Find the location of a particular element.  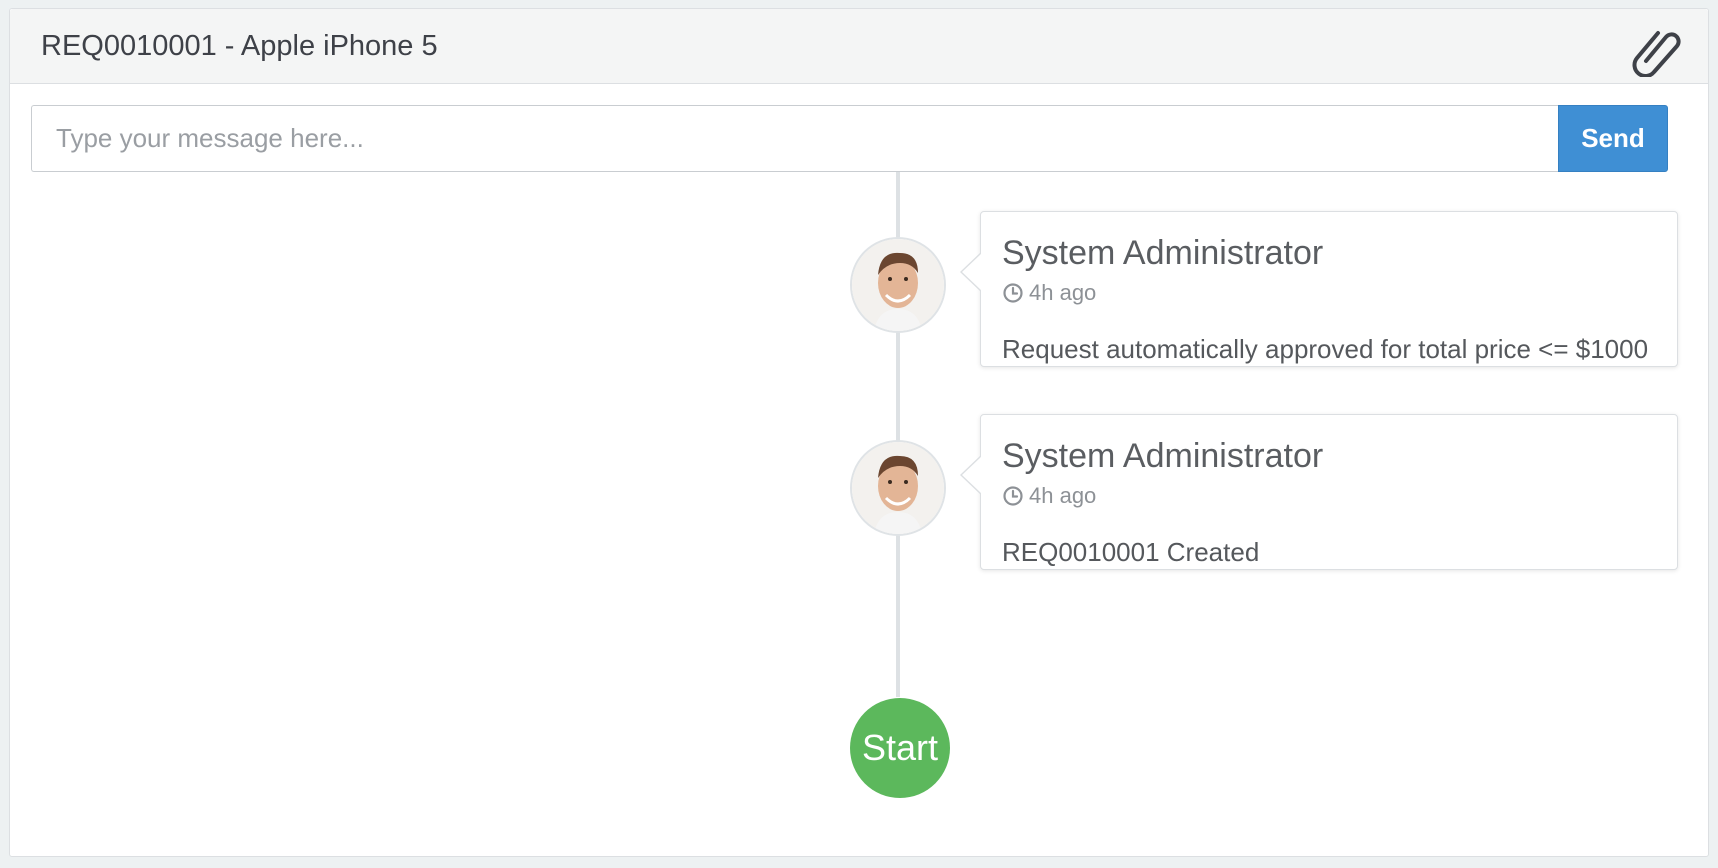

send-button: Send is located at coordinates (1613, 138).